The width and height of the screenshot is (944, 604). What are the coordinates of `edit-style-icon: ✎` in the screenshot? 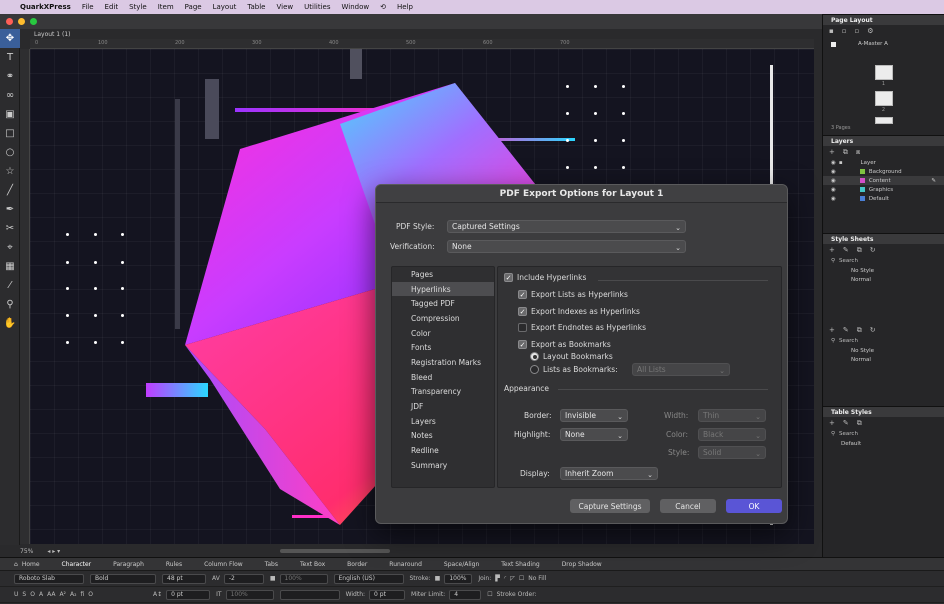 It's located at (846, 250).